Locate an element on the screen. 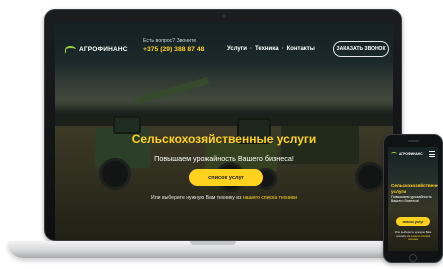 Image resolution: width=443 pixels, height=269 pixels. main-nav: Услуги · Техника · Контакты is located at coordinates (271, 49).